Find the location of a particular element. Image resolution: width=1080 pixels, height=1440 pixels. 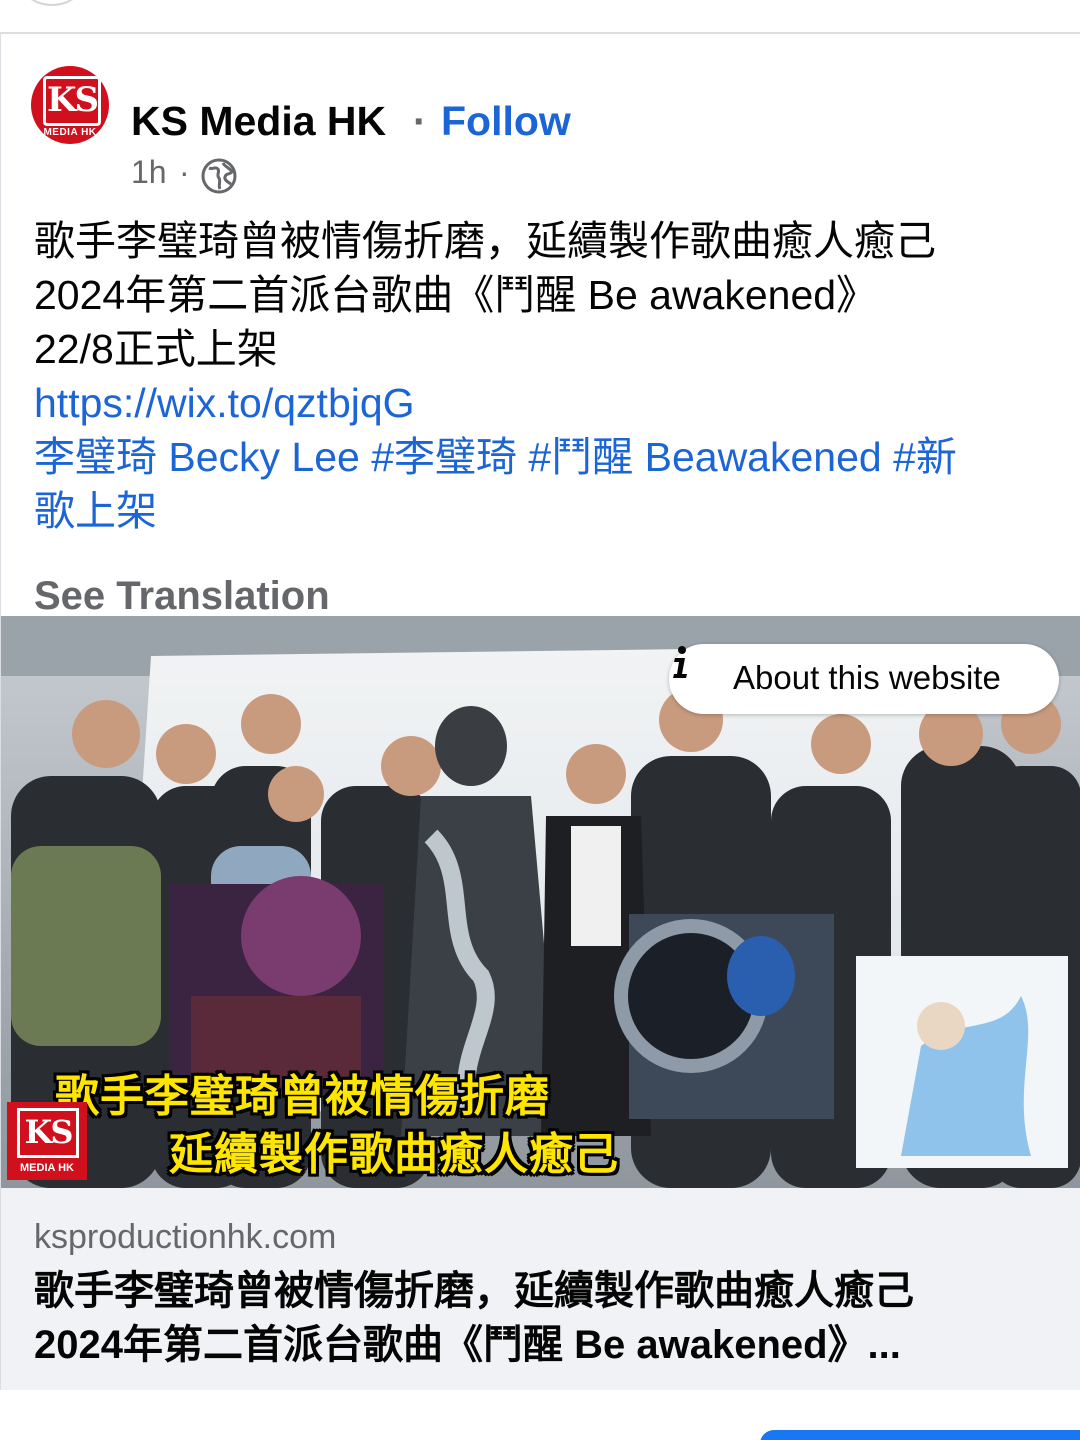

previous-post-edge is located at coordinates (52, 3).